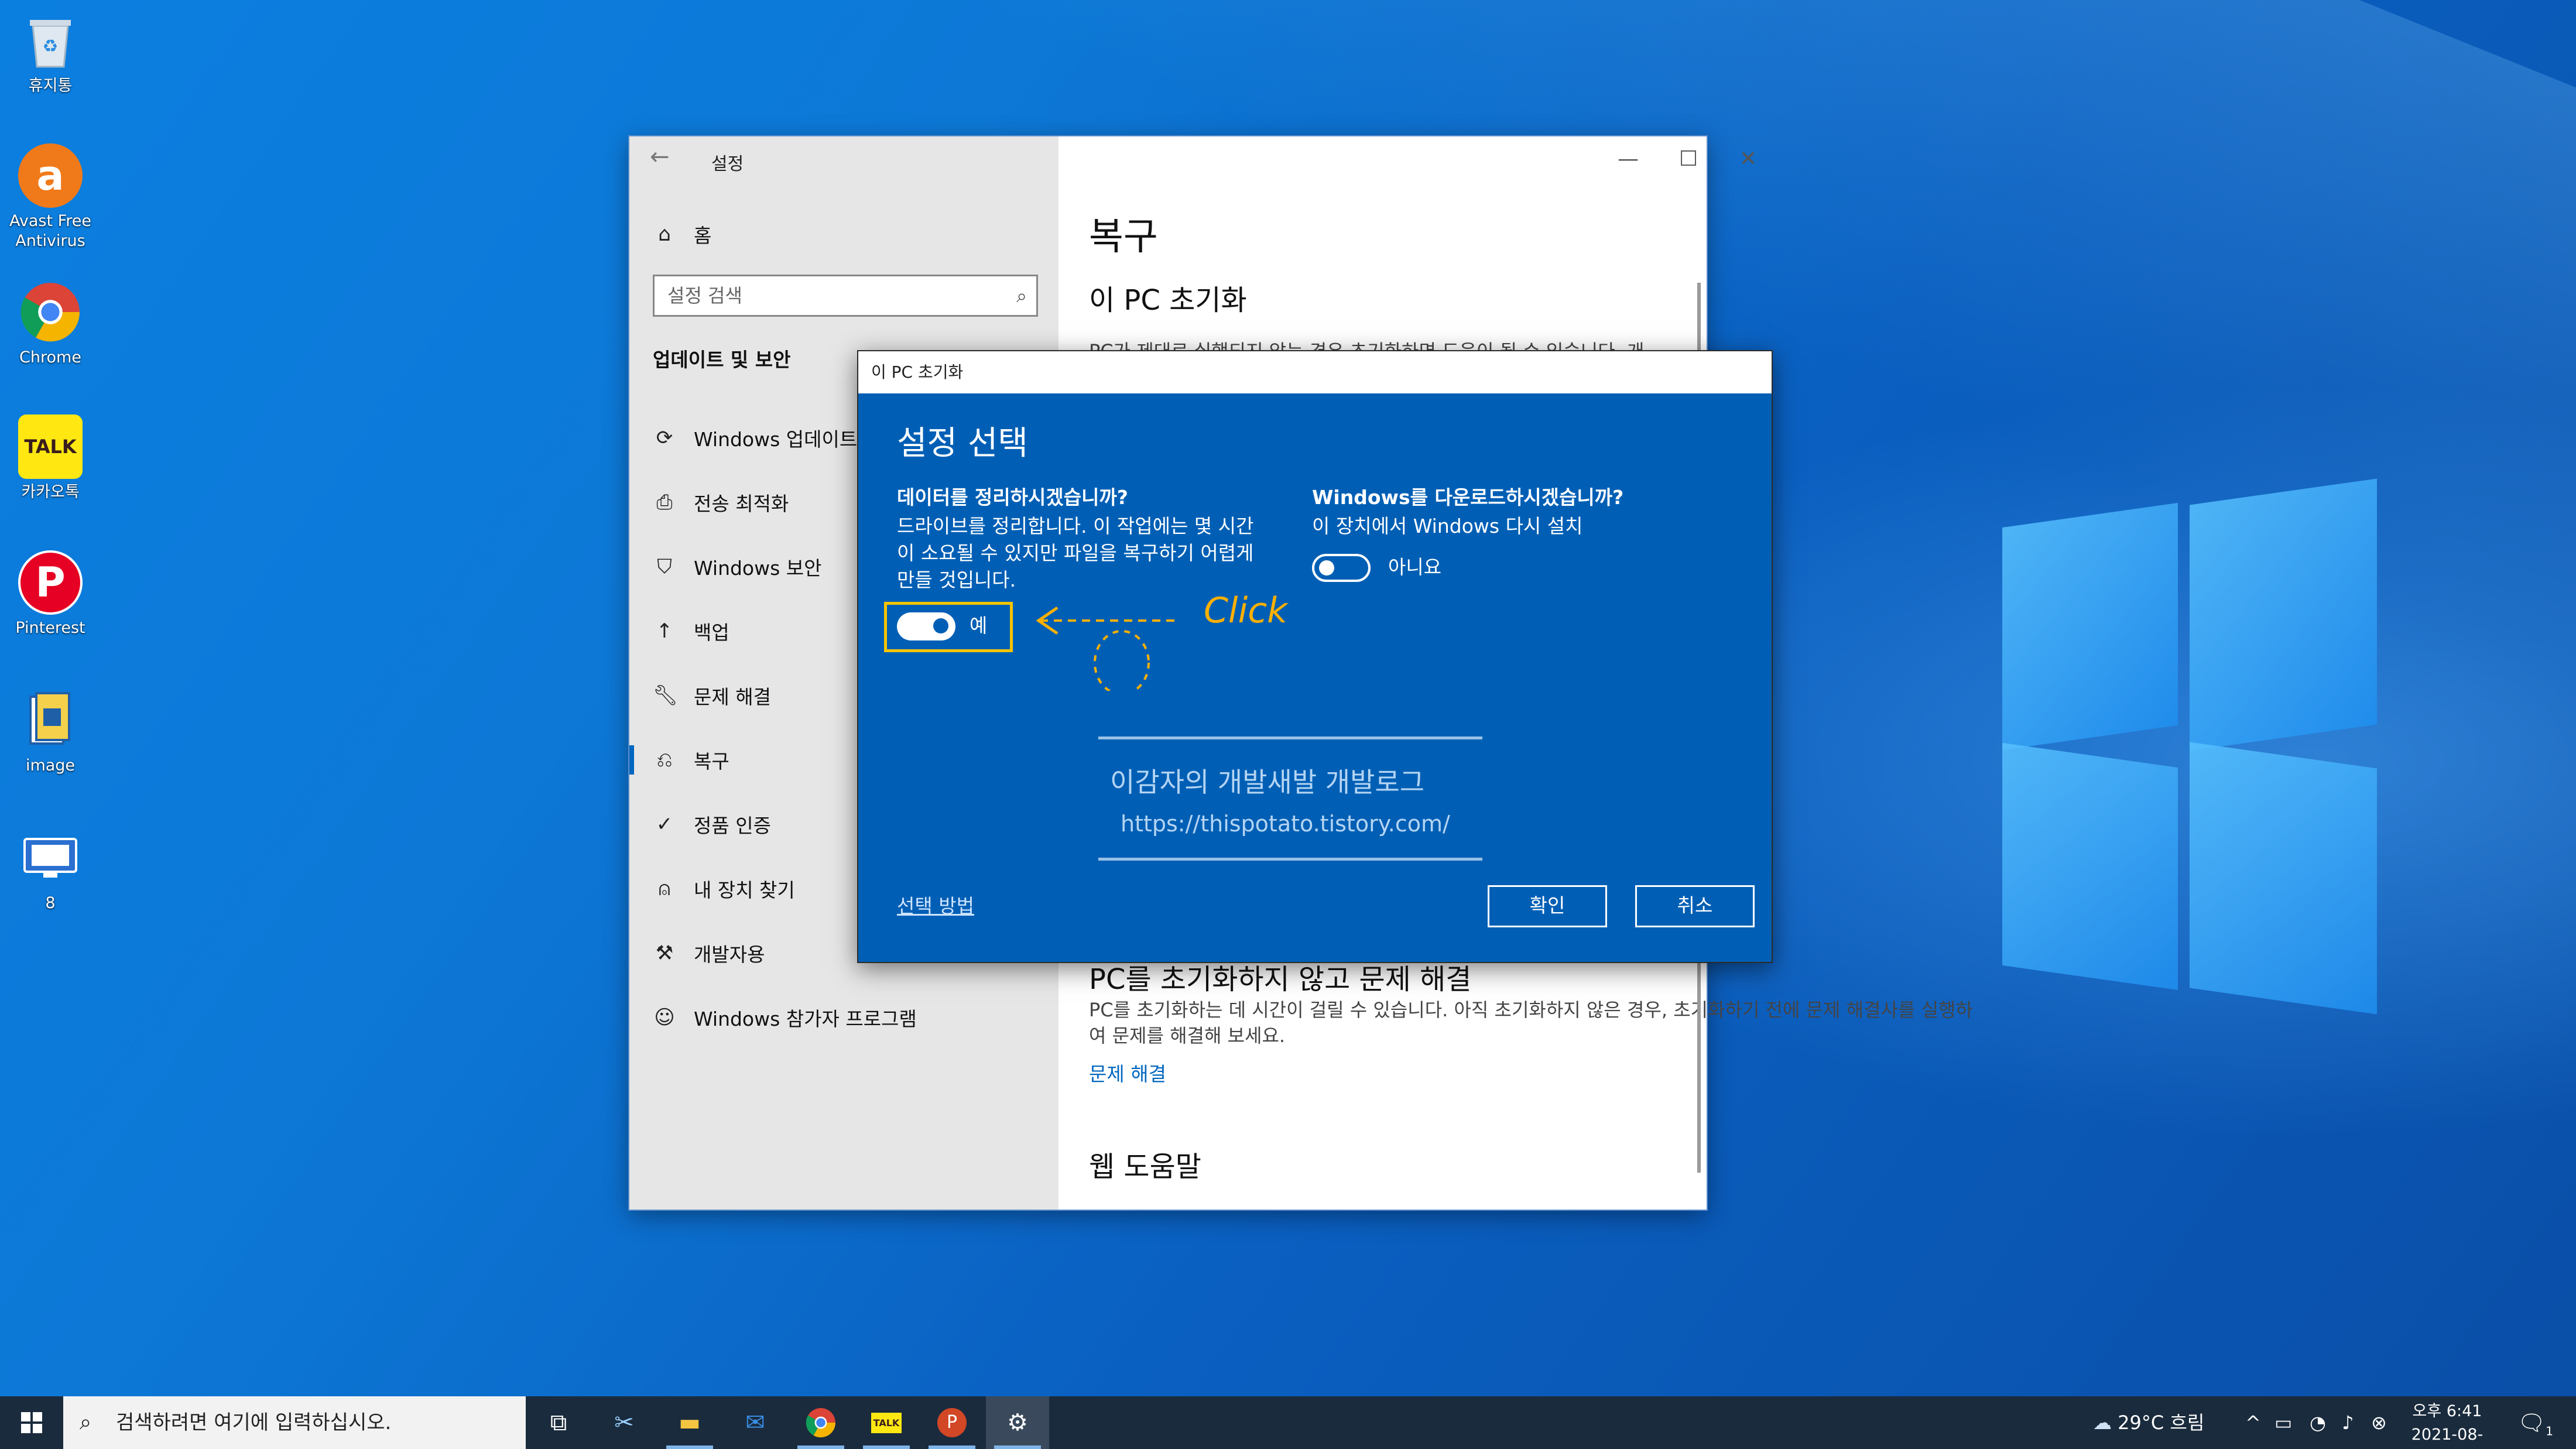 The image size is (2576, 1449). I want to click on back-arrow-icon: ←, so click(660, 156).